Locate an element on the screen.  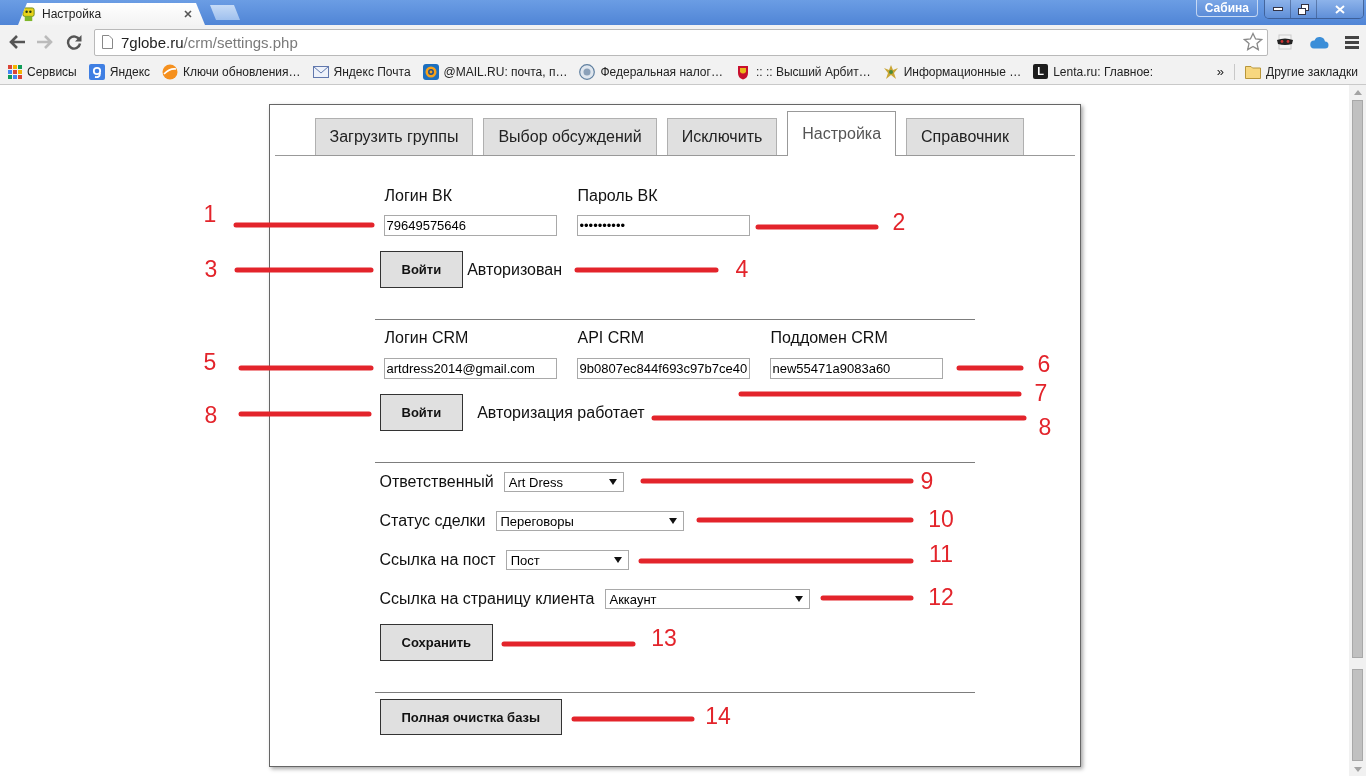
restore-icon is located at coordinates (1303, 9).